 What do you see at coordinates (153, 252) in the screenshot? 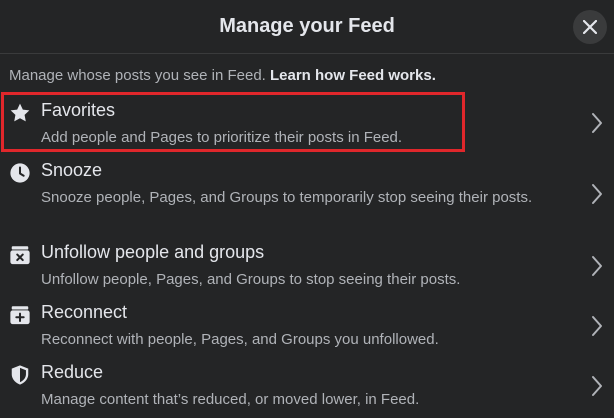
I see `menu-item-label: Unfollow people and groups` at bounding box center [153, 252].